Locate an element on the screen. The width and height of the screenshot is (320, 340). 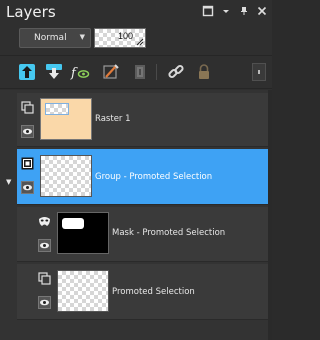
close-icon is located at coordinates (262, 11).